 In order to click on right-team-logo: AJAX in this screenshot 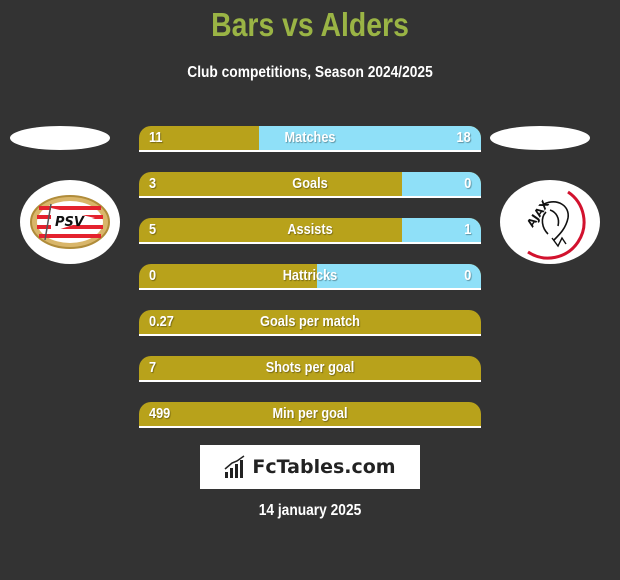, I will do `click(550, 222)`.